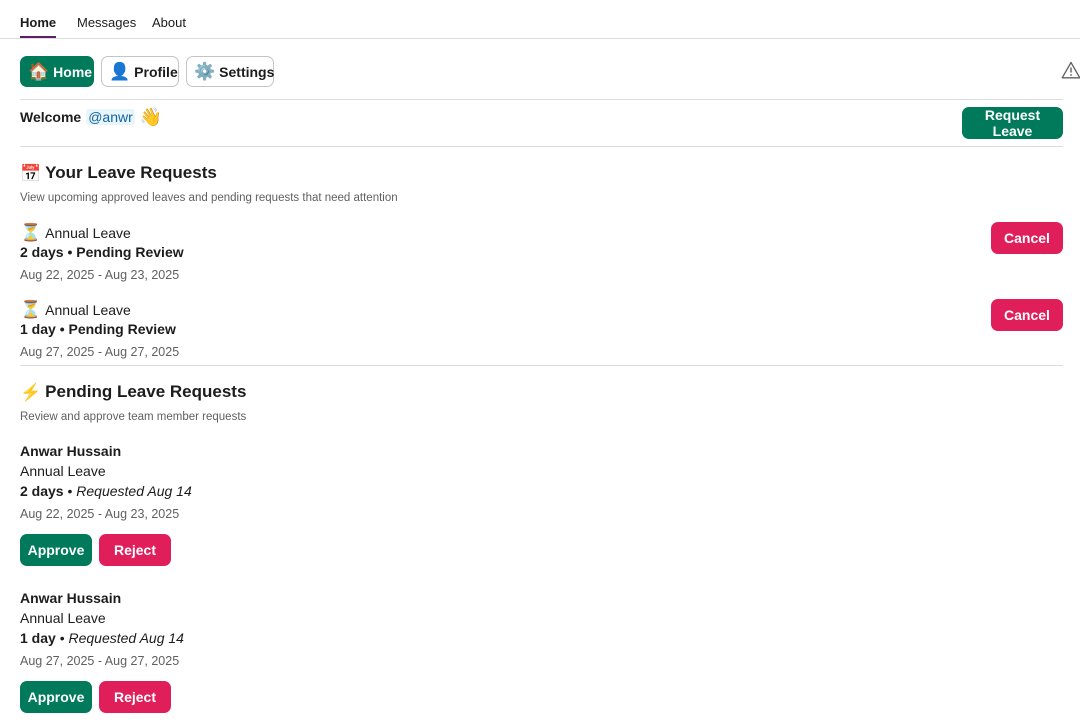 This screenshot has width=1080, height=727. I want to click on tab-messages: Messages, so click(106, 22).